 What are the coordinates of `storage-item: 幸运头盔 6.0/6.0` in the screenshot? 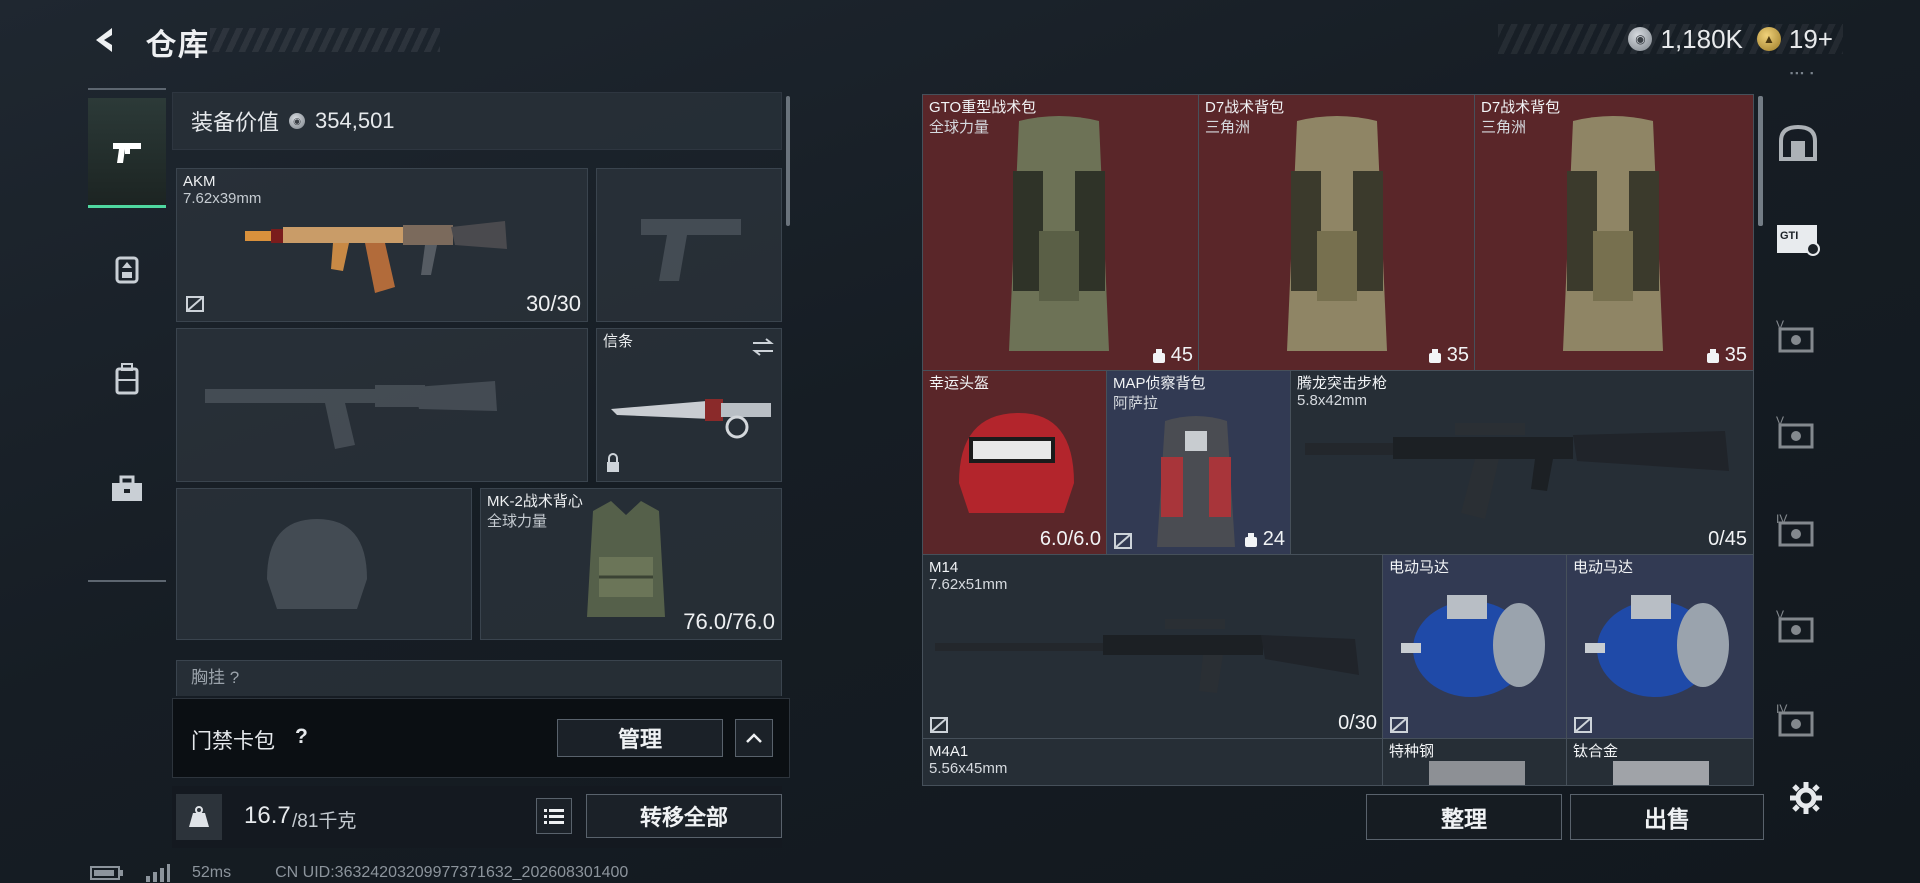 It's located at (1015, 463).